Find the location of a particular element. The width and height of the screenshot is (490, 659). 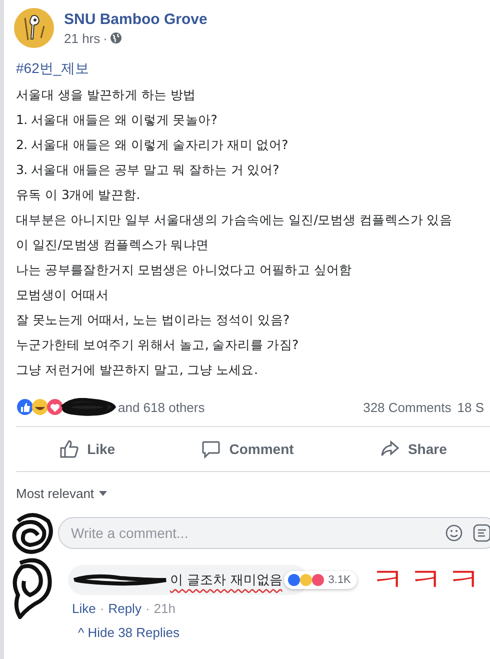

sort-dropdown: Most relevant is located at coordinates (56, 486).